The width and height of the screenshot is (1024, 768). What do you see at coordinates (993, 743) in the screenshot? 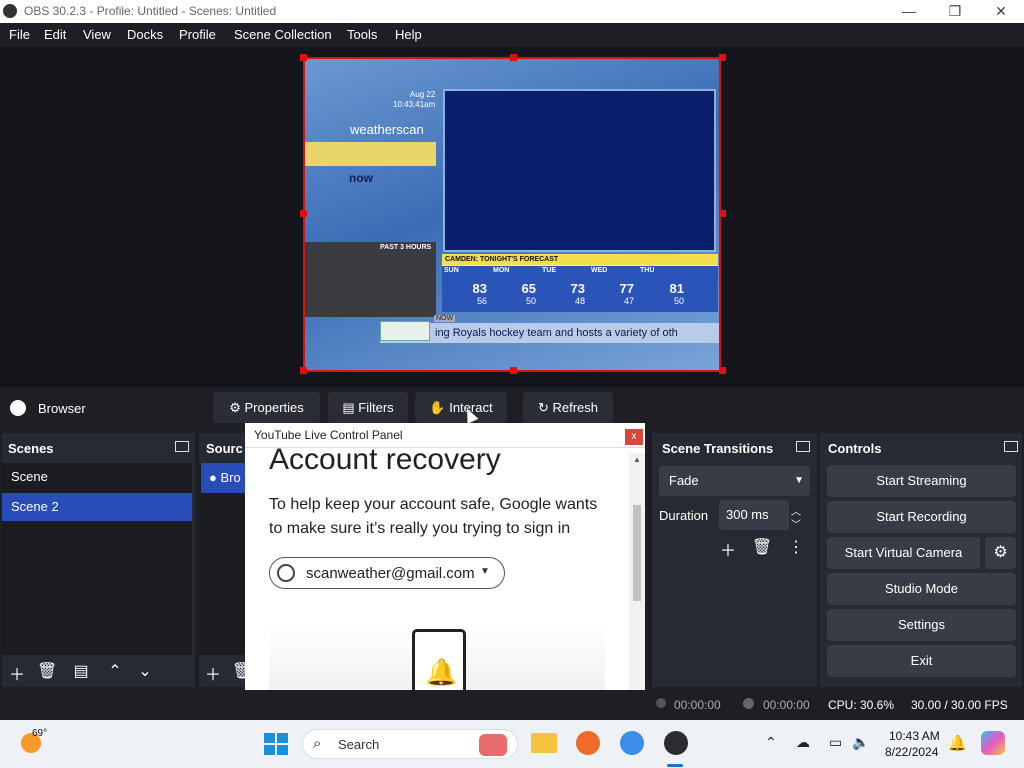
I see `copilot-icon` at bounding box center [993, 743].